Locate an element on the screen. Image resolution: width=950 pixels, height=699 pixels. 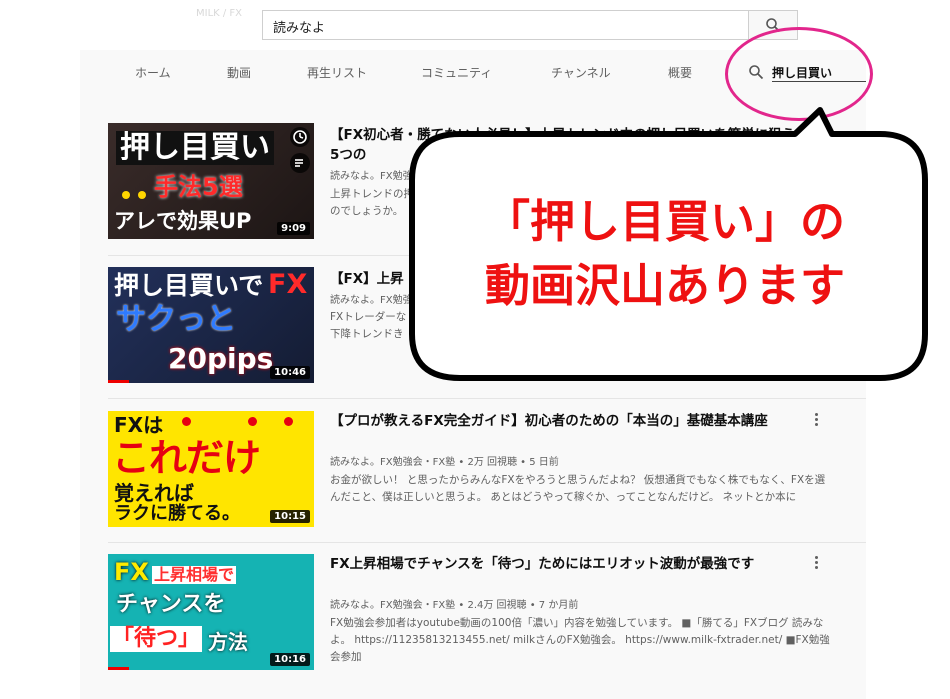
video-thumbnail: 押し目買い 手法5選 アレで効果UP 9:09 is located at coordinates (211, 181).